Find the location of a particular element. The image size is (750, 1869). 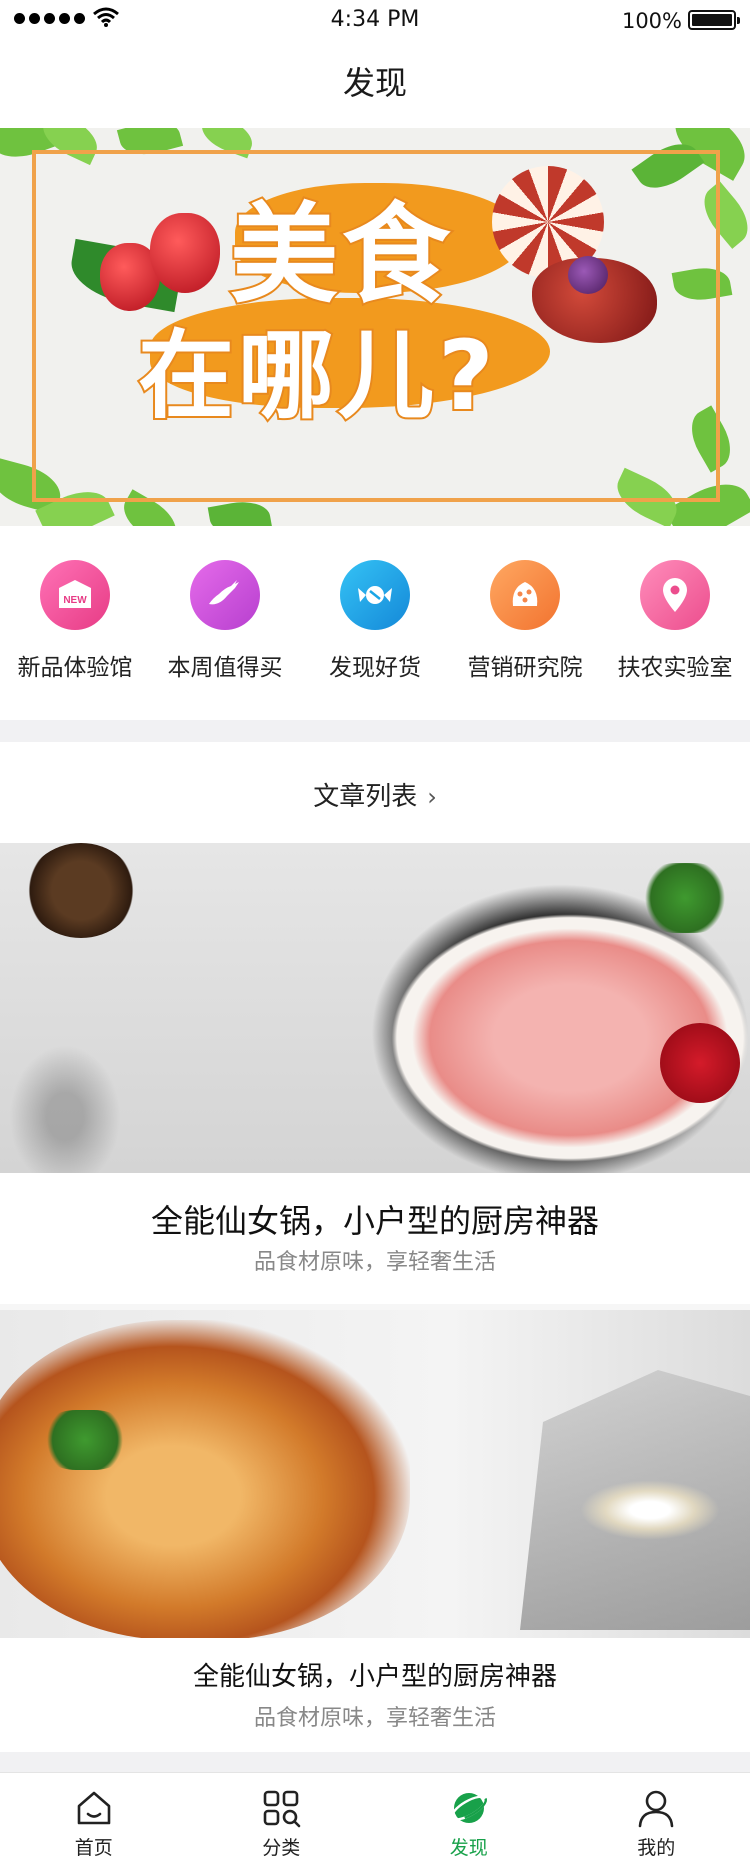

tab-label: 首页 is located at coordinates (93, 1848).